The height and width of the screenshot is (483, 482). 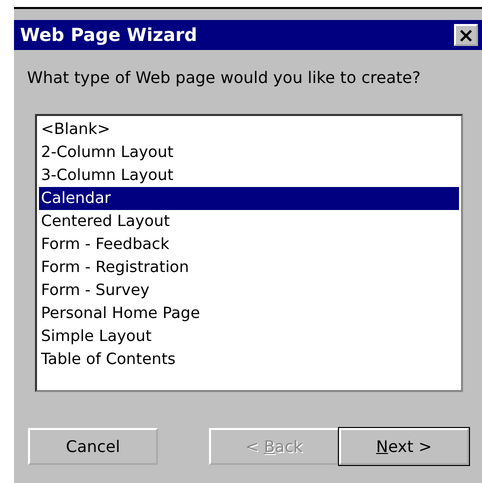 What do you see at coordinates (249, 152) in the screenshot?
I see `list-item: 2-Column Layout` at bounding box center [249, 152].